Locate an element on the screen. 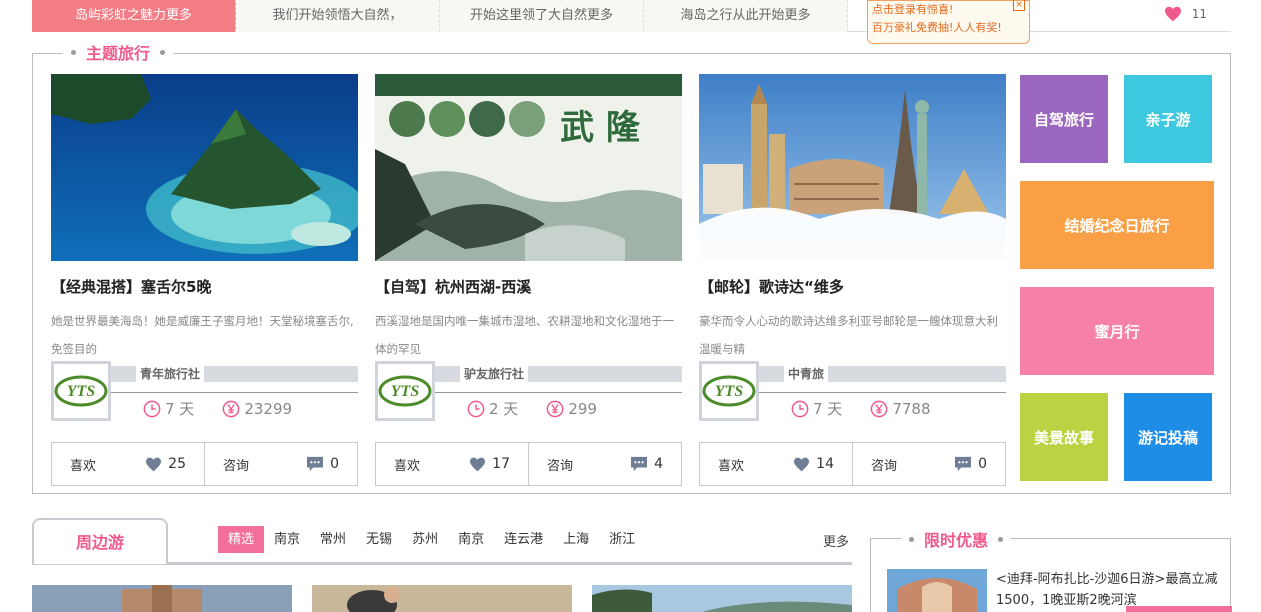 The height and width of the screenshot is (612, 1261). top-tab-1: 岛屿彩虹之魅力更多 is located at coordinates (134, 16).